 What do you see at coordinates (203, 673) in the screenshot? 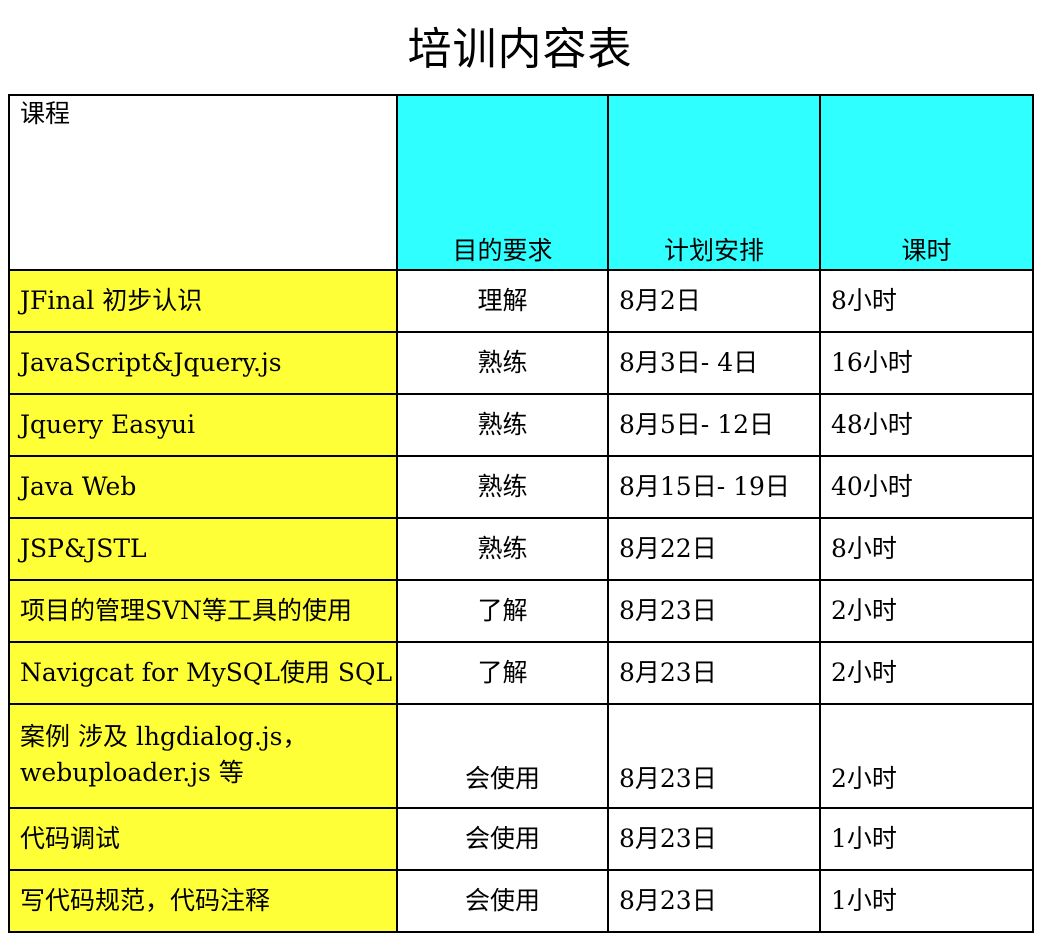
I see `course-cell: Navigcat for MySQL使用 SQL` at bounding box center [203, 673].